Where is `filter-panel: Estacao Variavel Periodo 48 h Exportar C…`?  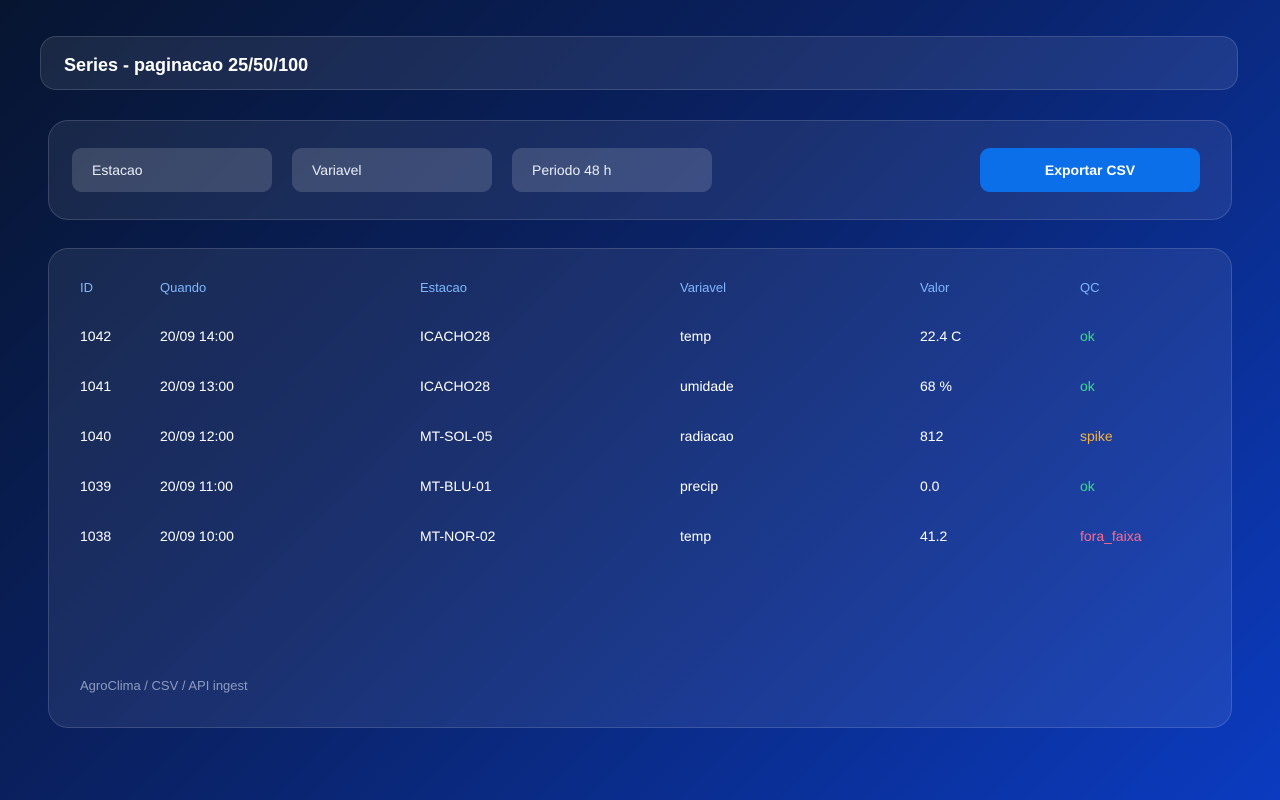 filter-panel: Estacao Variavel Periodo 48 h Exportar C… is located at coordinates (640, 170).